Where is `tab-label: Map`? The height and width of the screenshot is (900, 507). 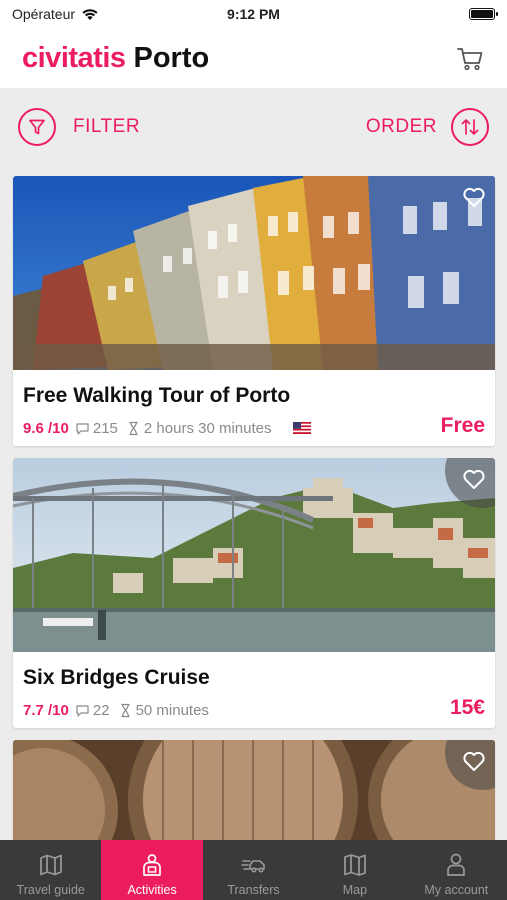 tab-label: Map is located at coordinates (355, 890).